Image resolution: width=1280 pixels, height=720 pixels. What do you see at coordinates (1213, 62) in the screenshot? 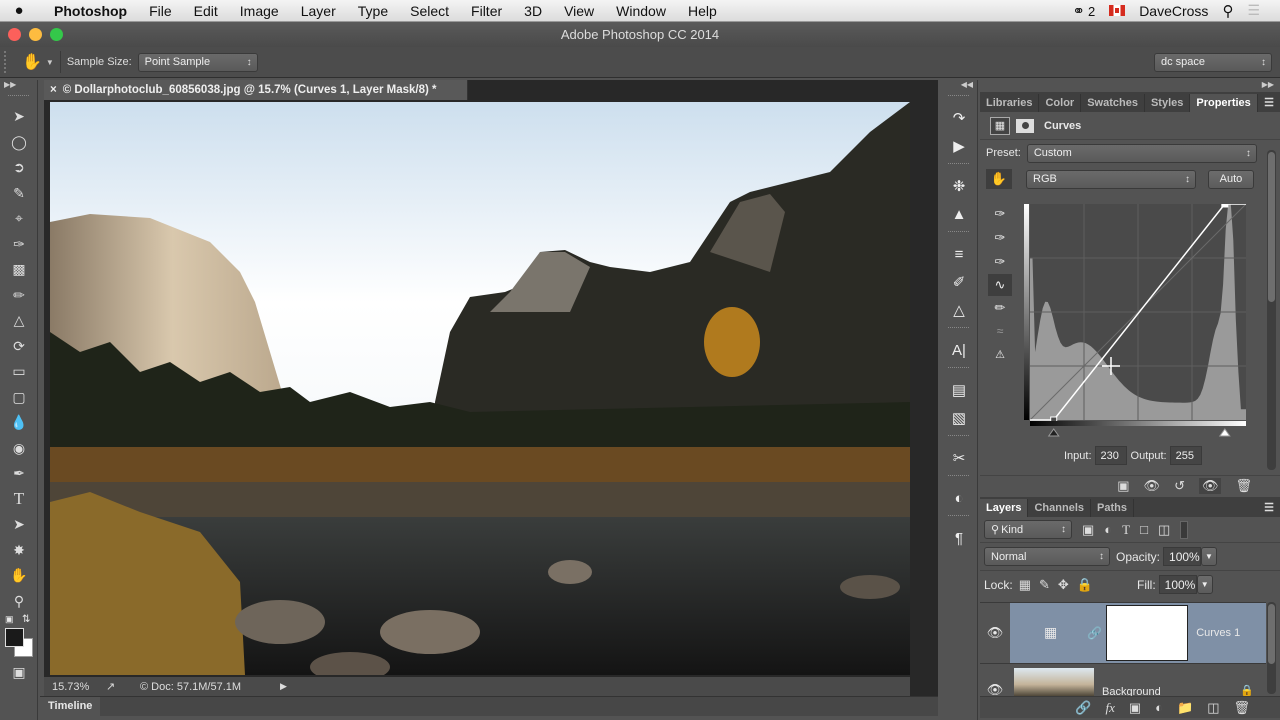
I see `workspace-select: dc space` at bounding box center [1213, 62].